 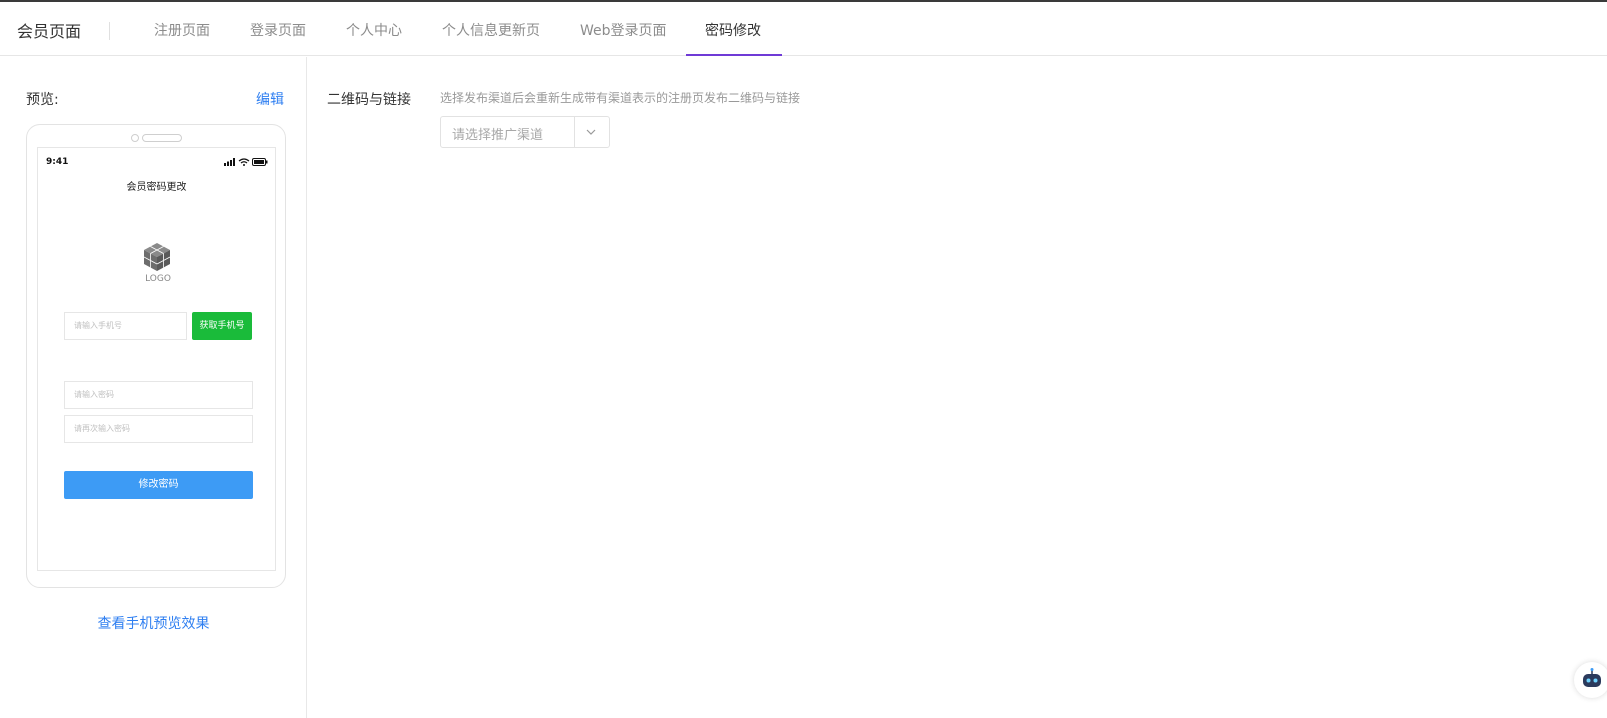 What do you see at coordinates (574, 132) in the screenshot?
I see `select-divider` at bounding box center [574, 132].